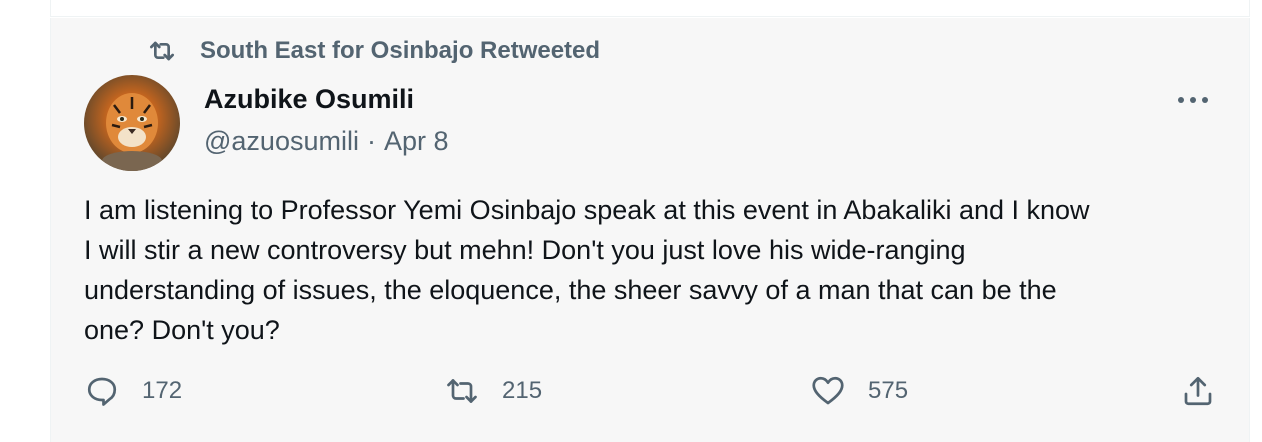 Image resolution: width=1262 pixels, height=442 pixels. I want to click on reply-icon, so click(102, 391).